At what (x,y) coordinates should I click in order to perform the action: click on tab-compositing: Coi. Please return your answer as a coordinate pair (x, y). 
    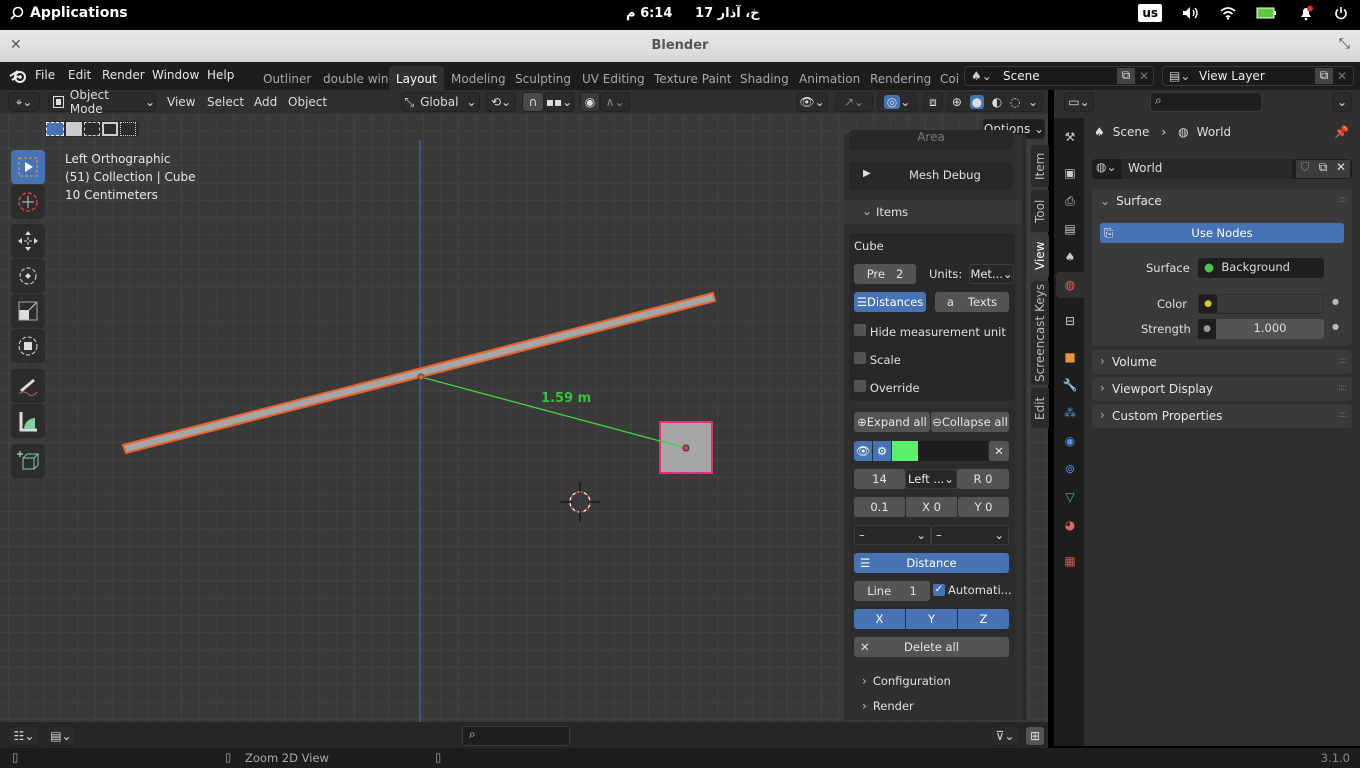
    Looking at the image, I should click on (949, 79).